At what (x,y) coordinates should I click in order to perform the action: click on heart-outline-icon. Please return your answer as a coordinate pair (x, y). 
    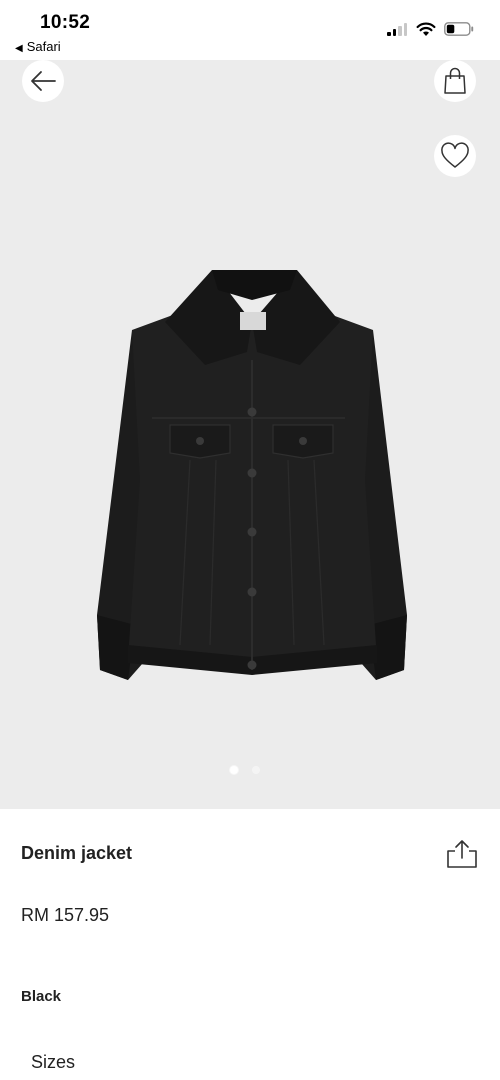
    Looking at the image, I should click on (455, 155).